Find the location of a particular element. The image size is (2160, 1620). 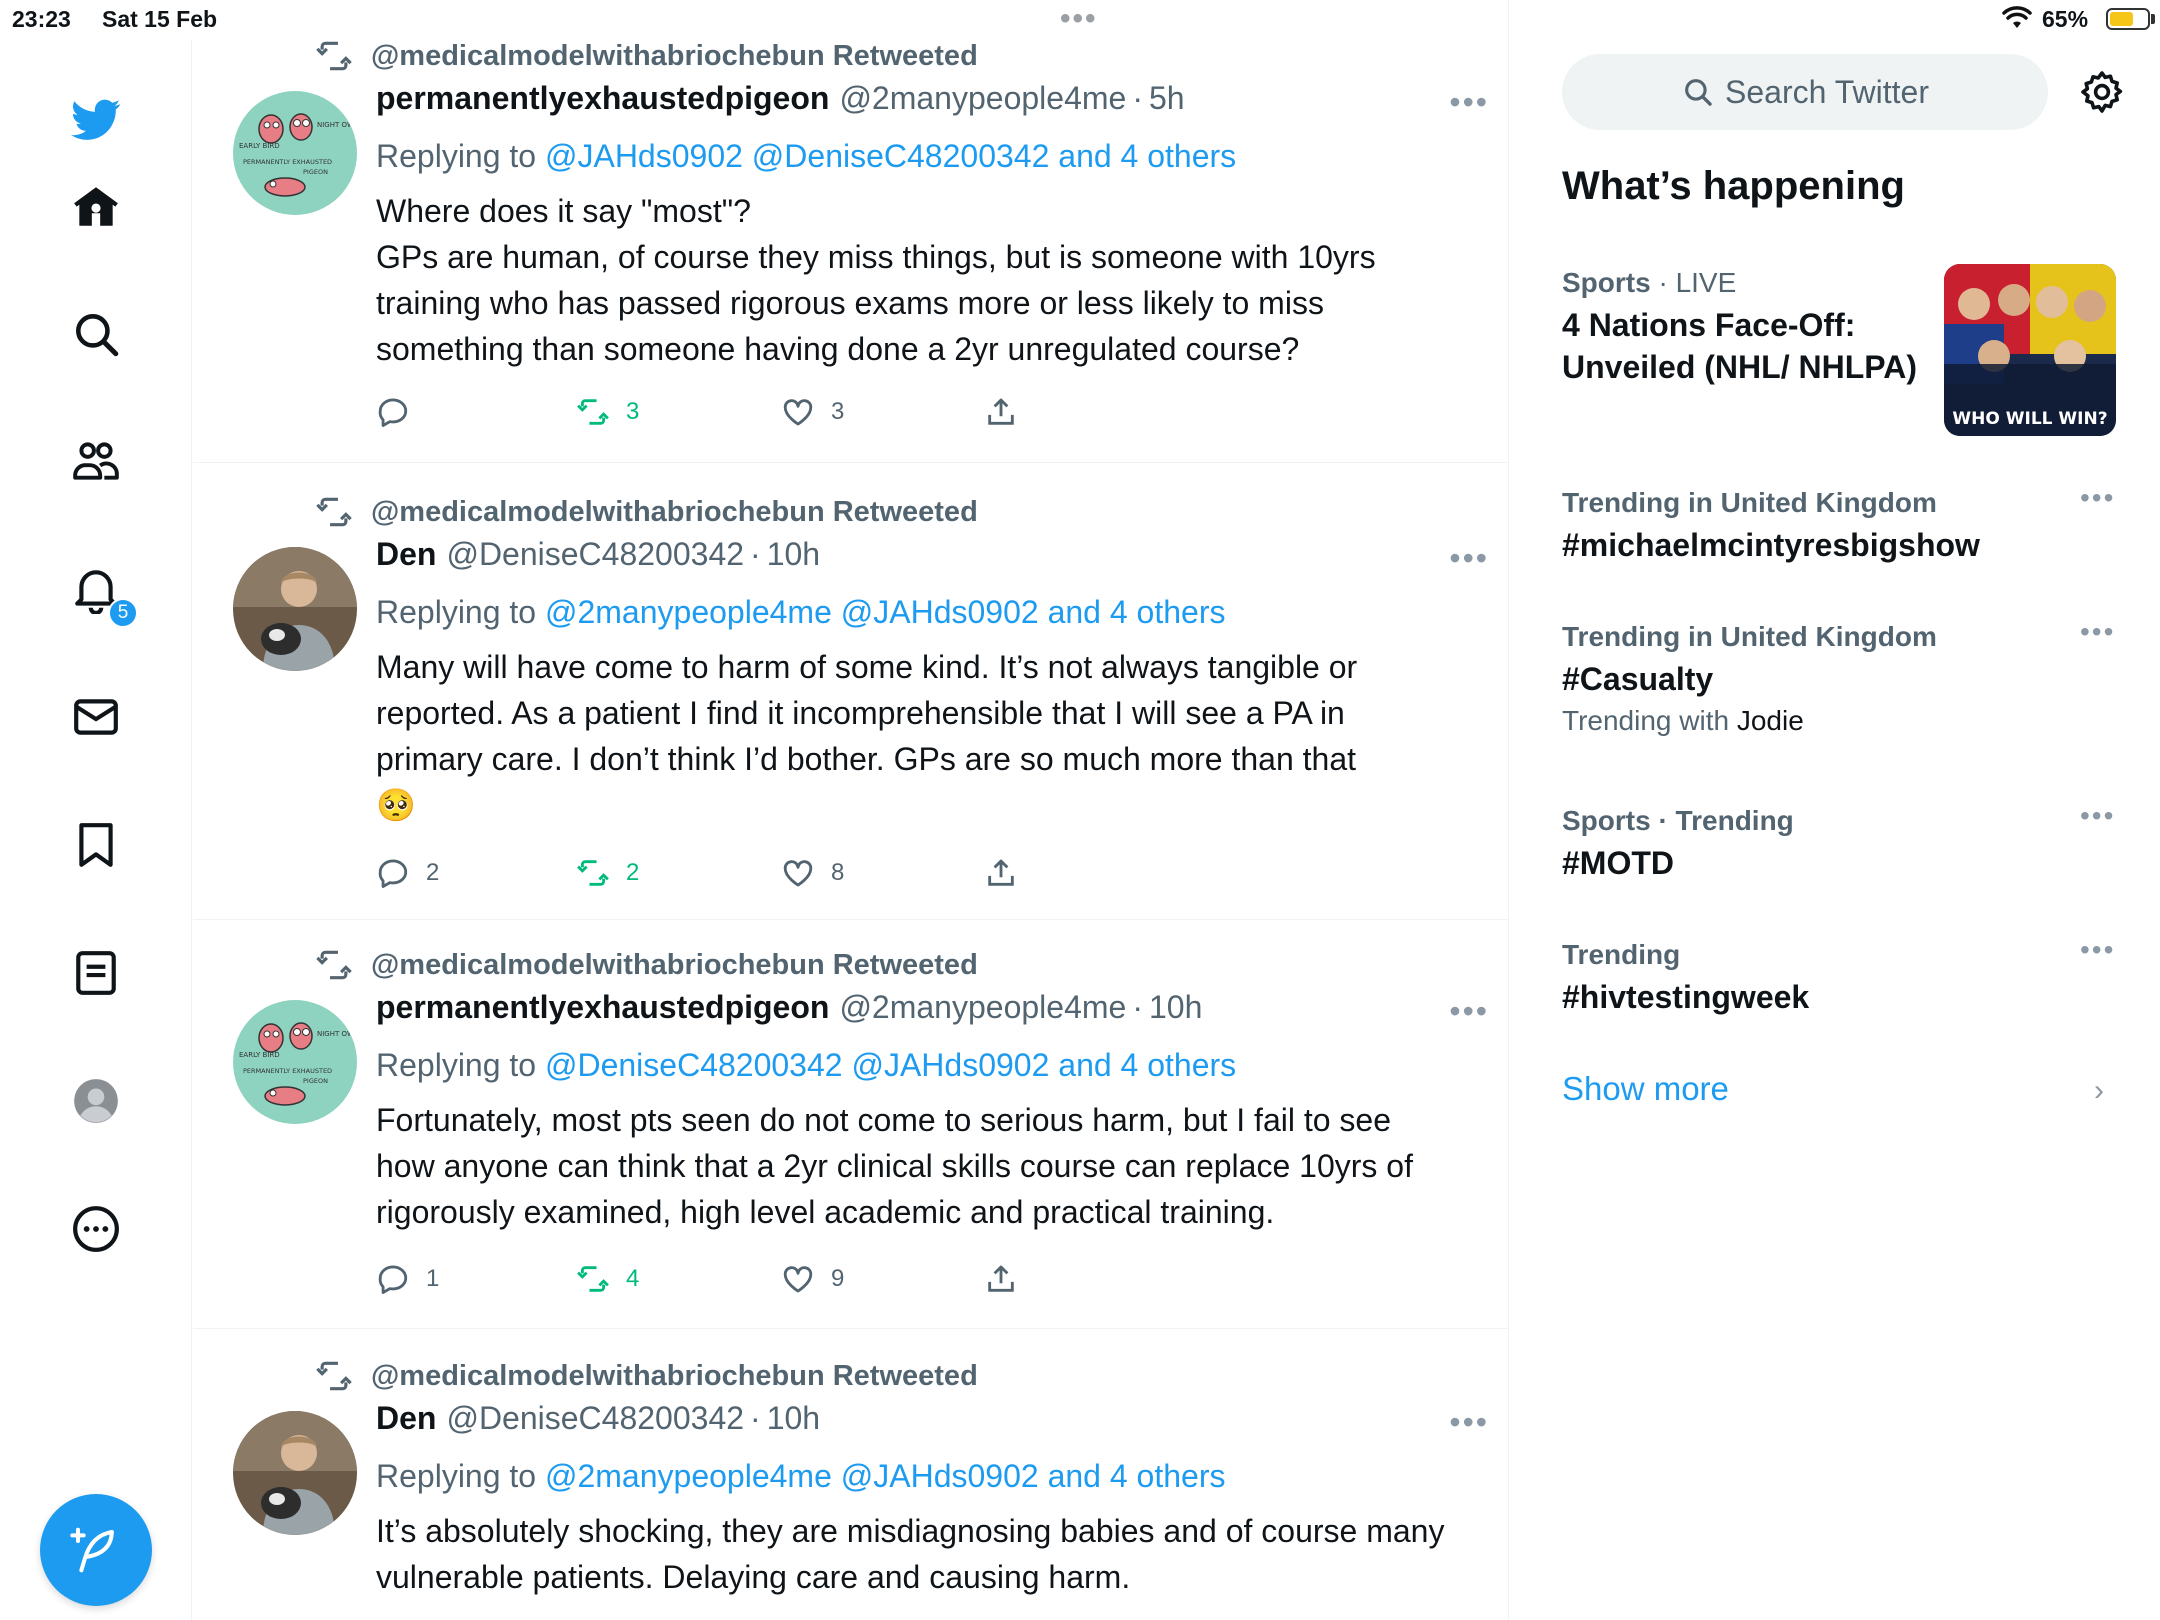

compose-tweet-button is located at coordinates (96, 1550).